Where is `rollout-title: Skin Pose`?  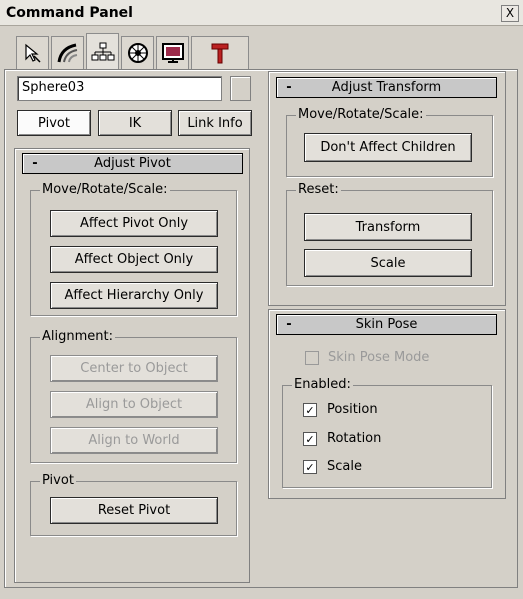
rollout-title: Skin Pose is located at coordinates (386, 324).